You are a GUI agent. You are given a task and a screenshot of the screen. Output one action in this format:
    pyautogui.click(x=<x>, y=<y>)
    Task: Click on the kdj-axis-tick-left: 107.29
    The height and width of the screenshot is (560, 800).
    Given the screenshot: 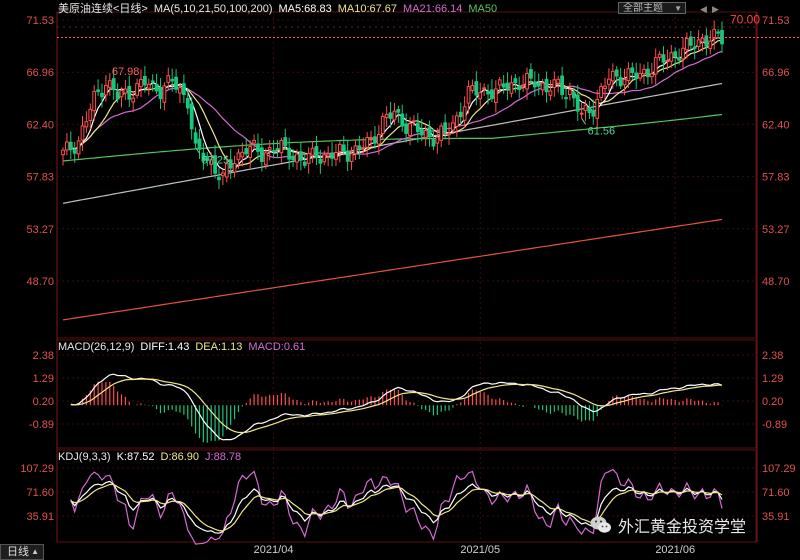 What is the action you would take?
    pyautogui.click(x=37, y=469)
    